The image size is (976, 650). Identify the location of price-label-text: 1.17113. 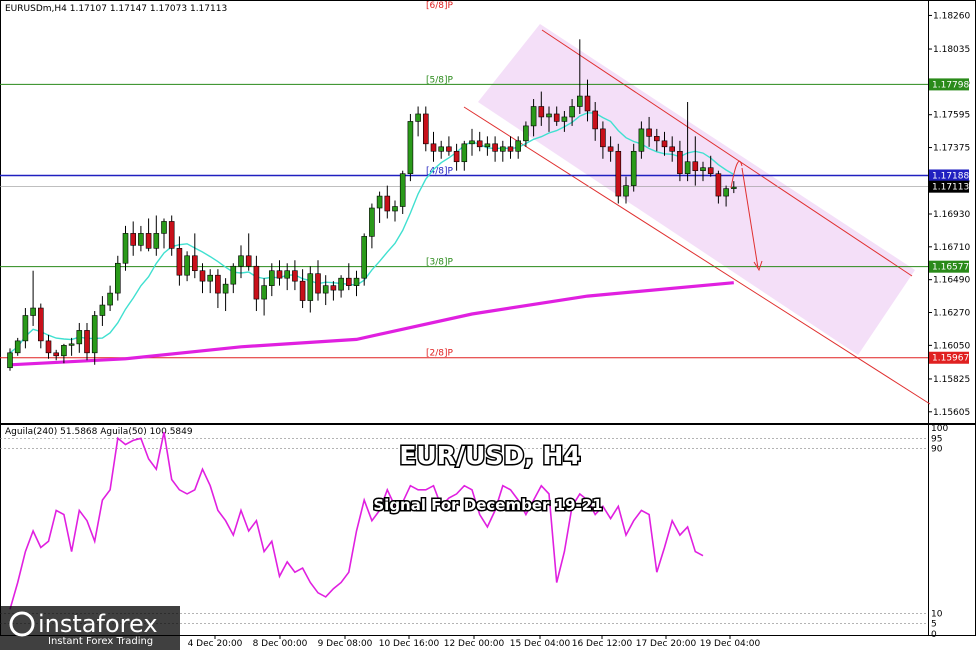
(950, 188).